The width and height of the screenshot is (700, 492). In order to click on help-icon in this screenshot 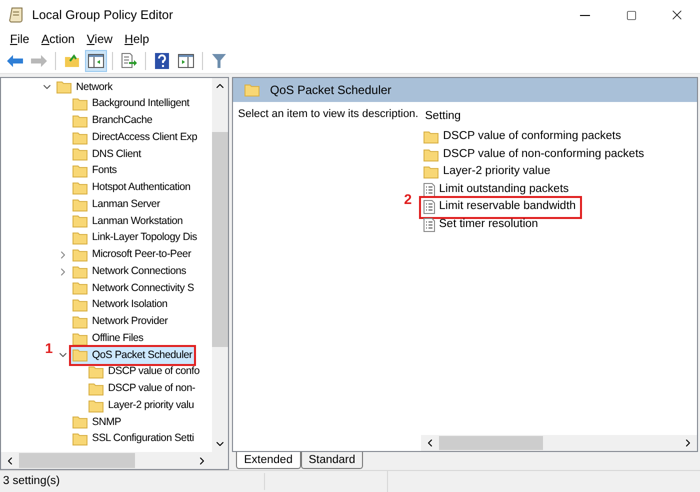, I will do `click(162, 60)`.